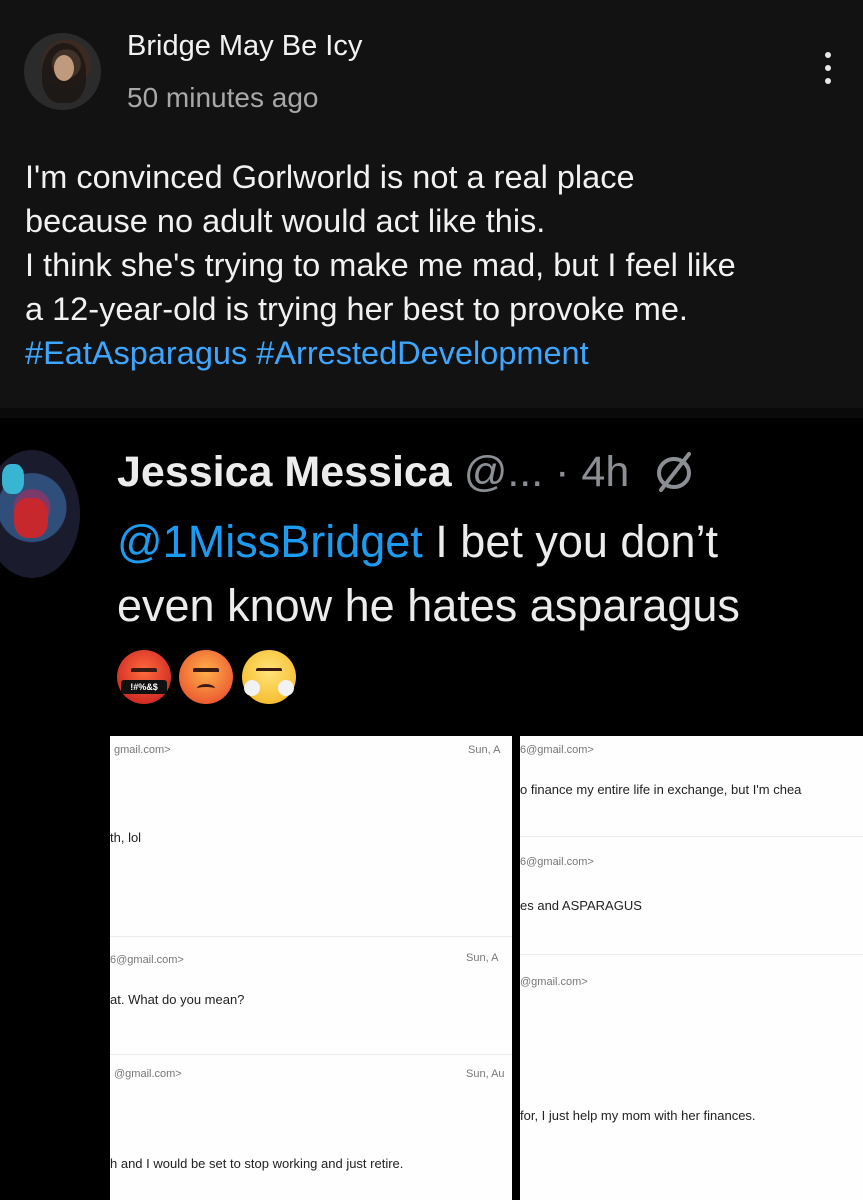 This screenshot has height=1200, width=863. I want to click on steam-face-icon, so click(268, 677).